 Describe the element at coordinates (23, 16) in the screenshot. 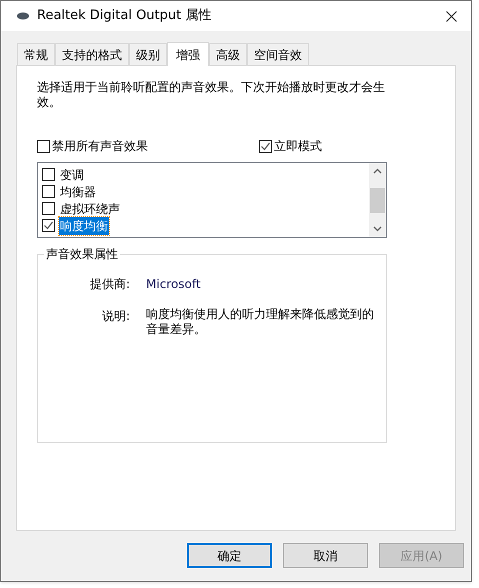

I see `speaker-device-icon` at that location.